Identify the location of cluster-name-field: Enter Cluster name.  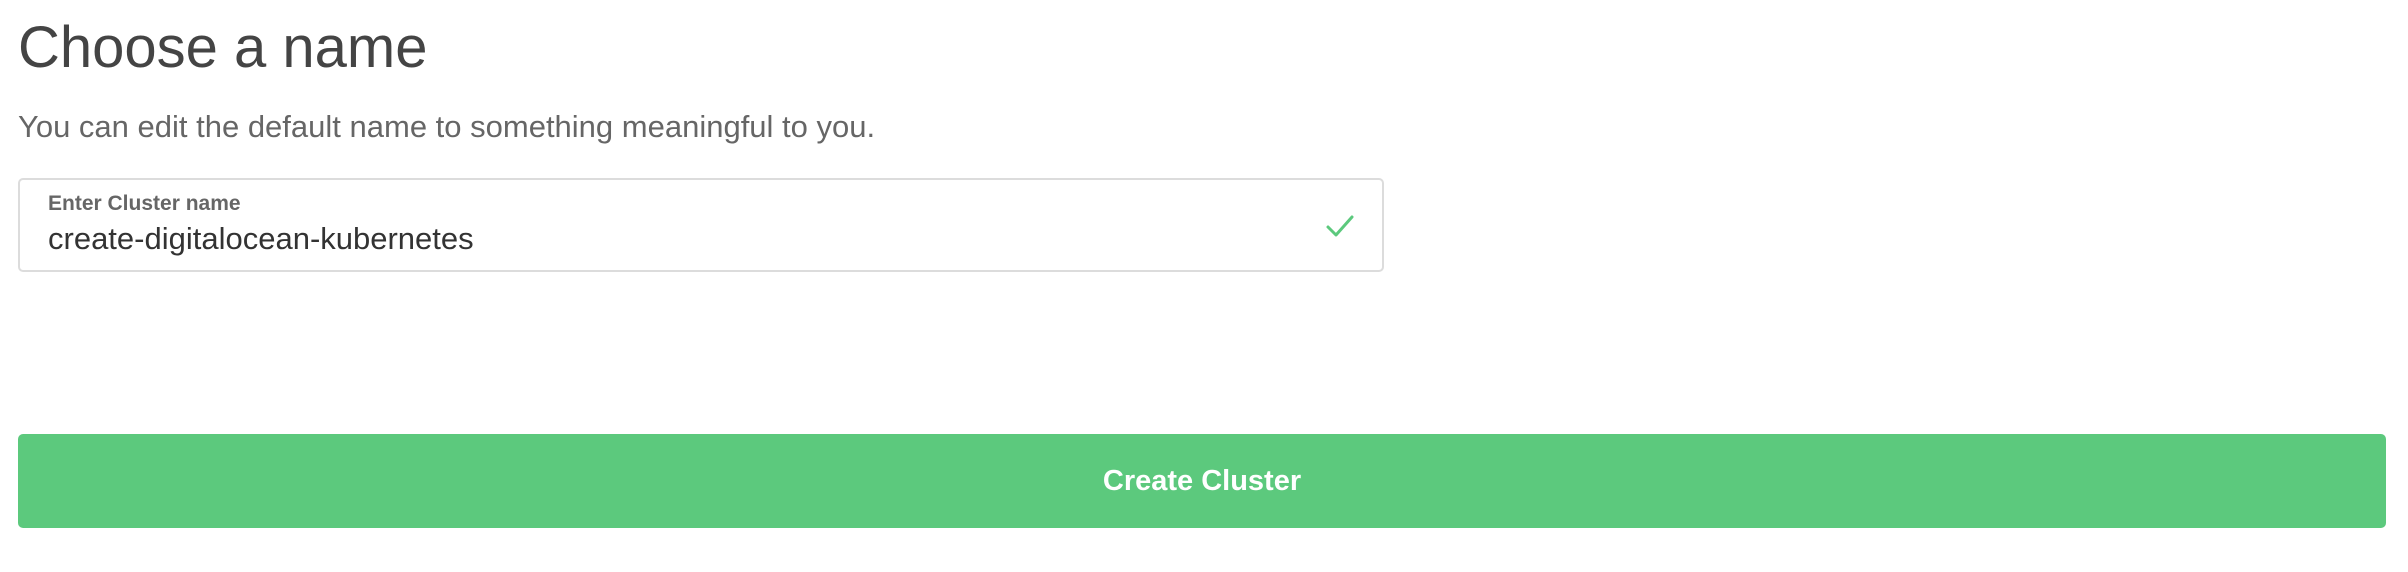
(701, 225).